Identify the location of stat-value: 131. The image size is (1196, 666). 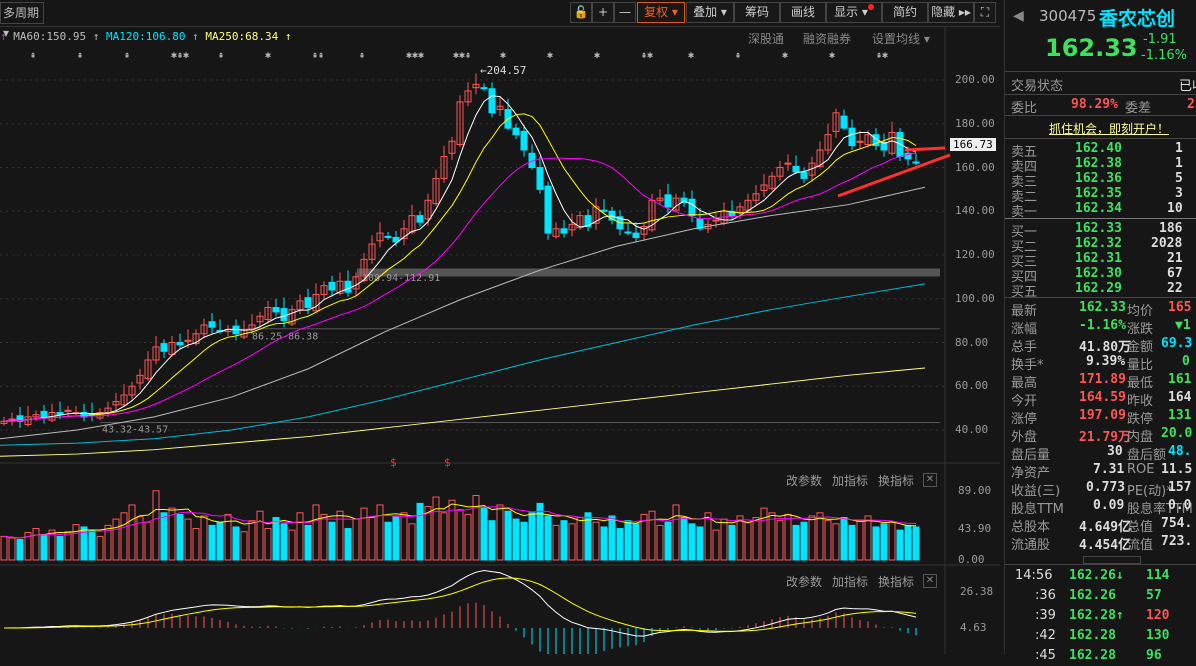
(1180, 415).